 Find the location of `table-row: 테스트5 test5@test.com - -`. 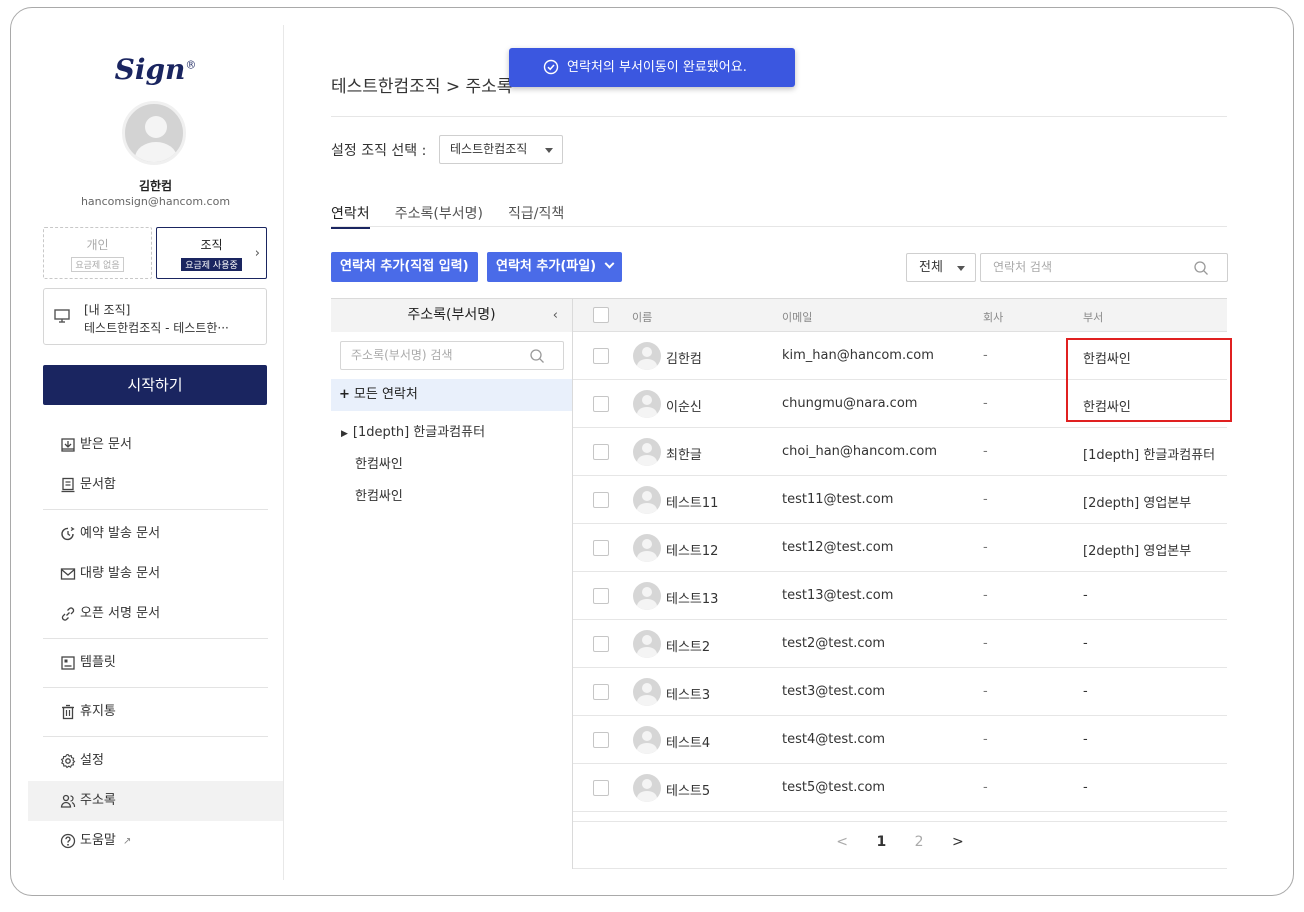

table-row: 테스트5 test5@test.com - - is located at coordinates (900, 788).